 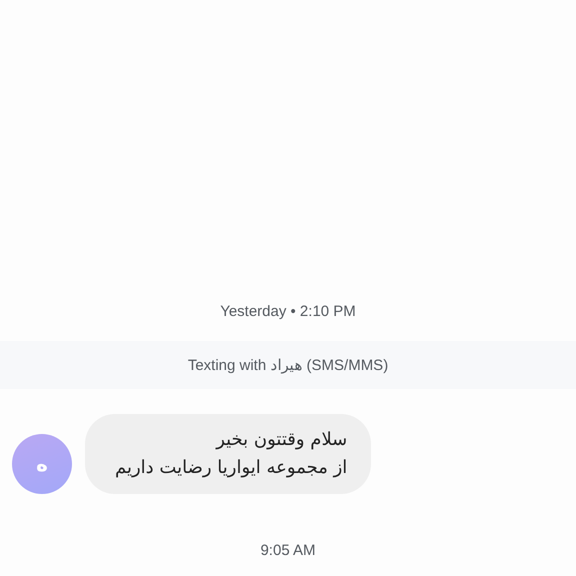 What do you see at coordinates (288, 551) in the screenshot?
I see `time-divider: 9:05 AM` at bounding box center [288, 551].